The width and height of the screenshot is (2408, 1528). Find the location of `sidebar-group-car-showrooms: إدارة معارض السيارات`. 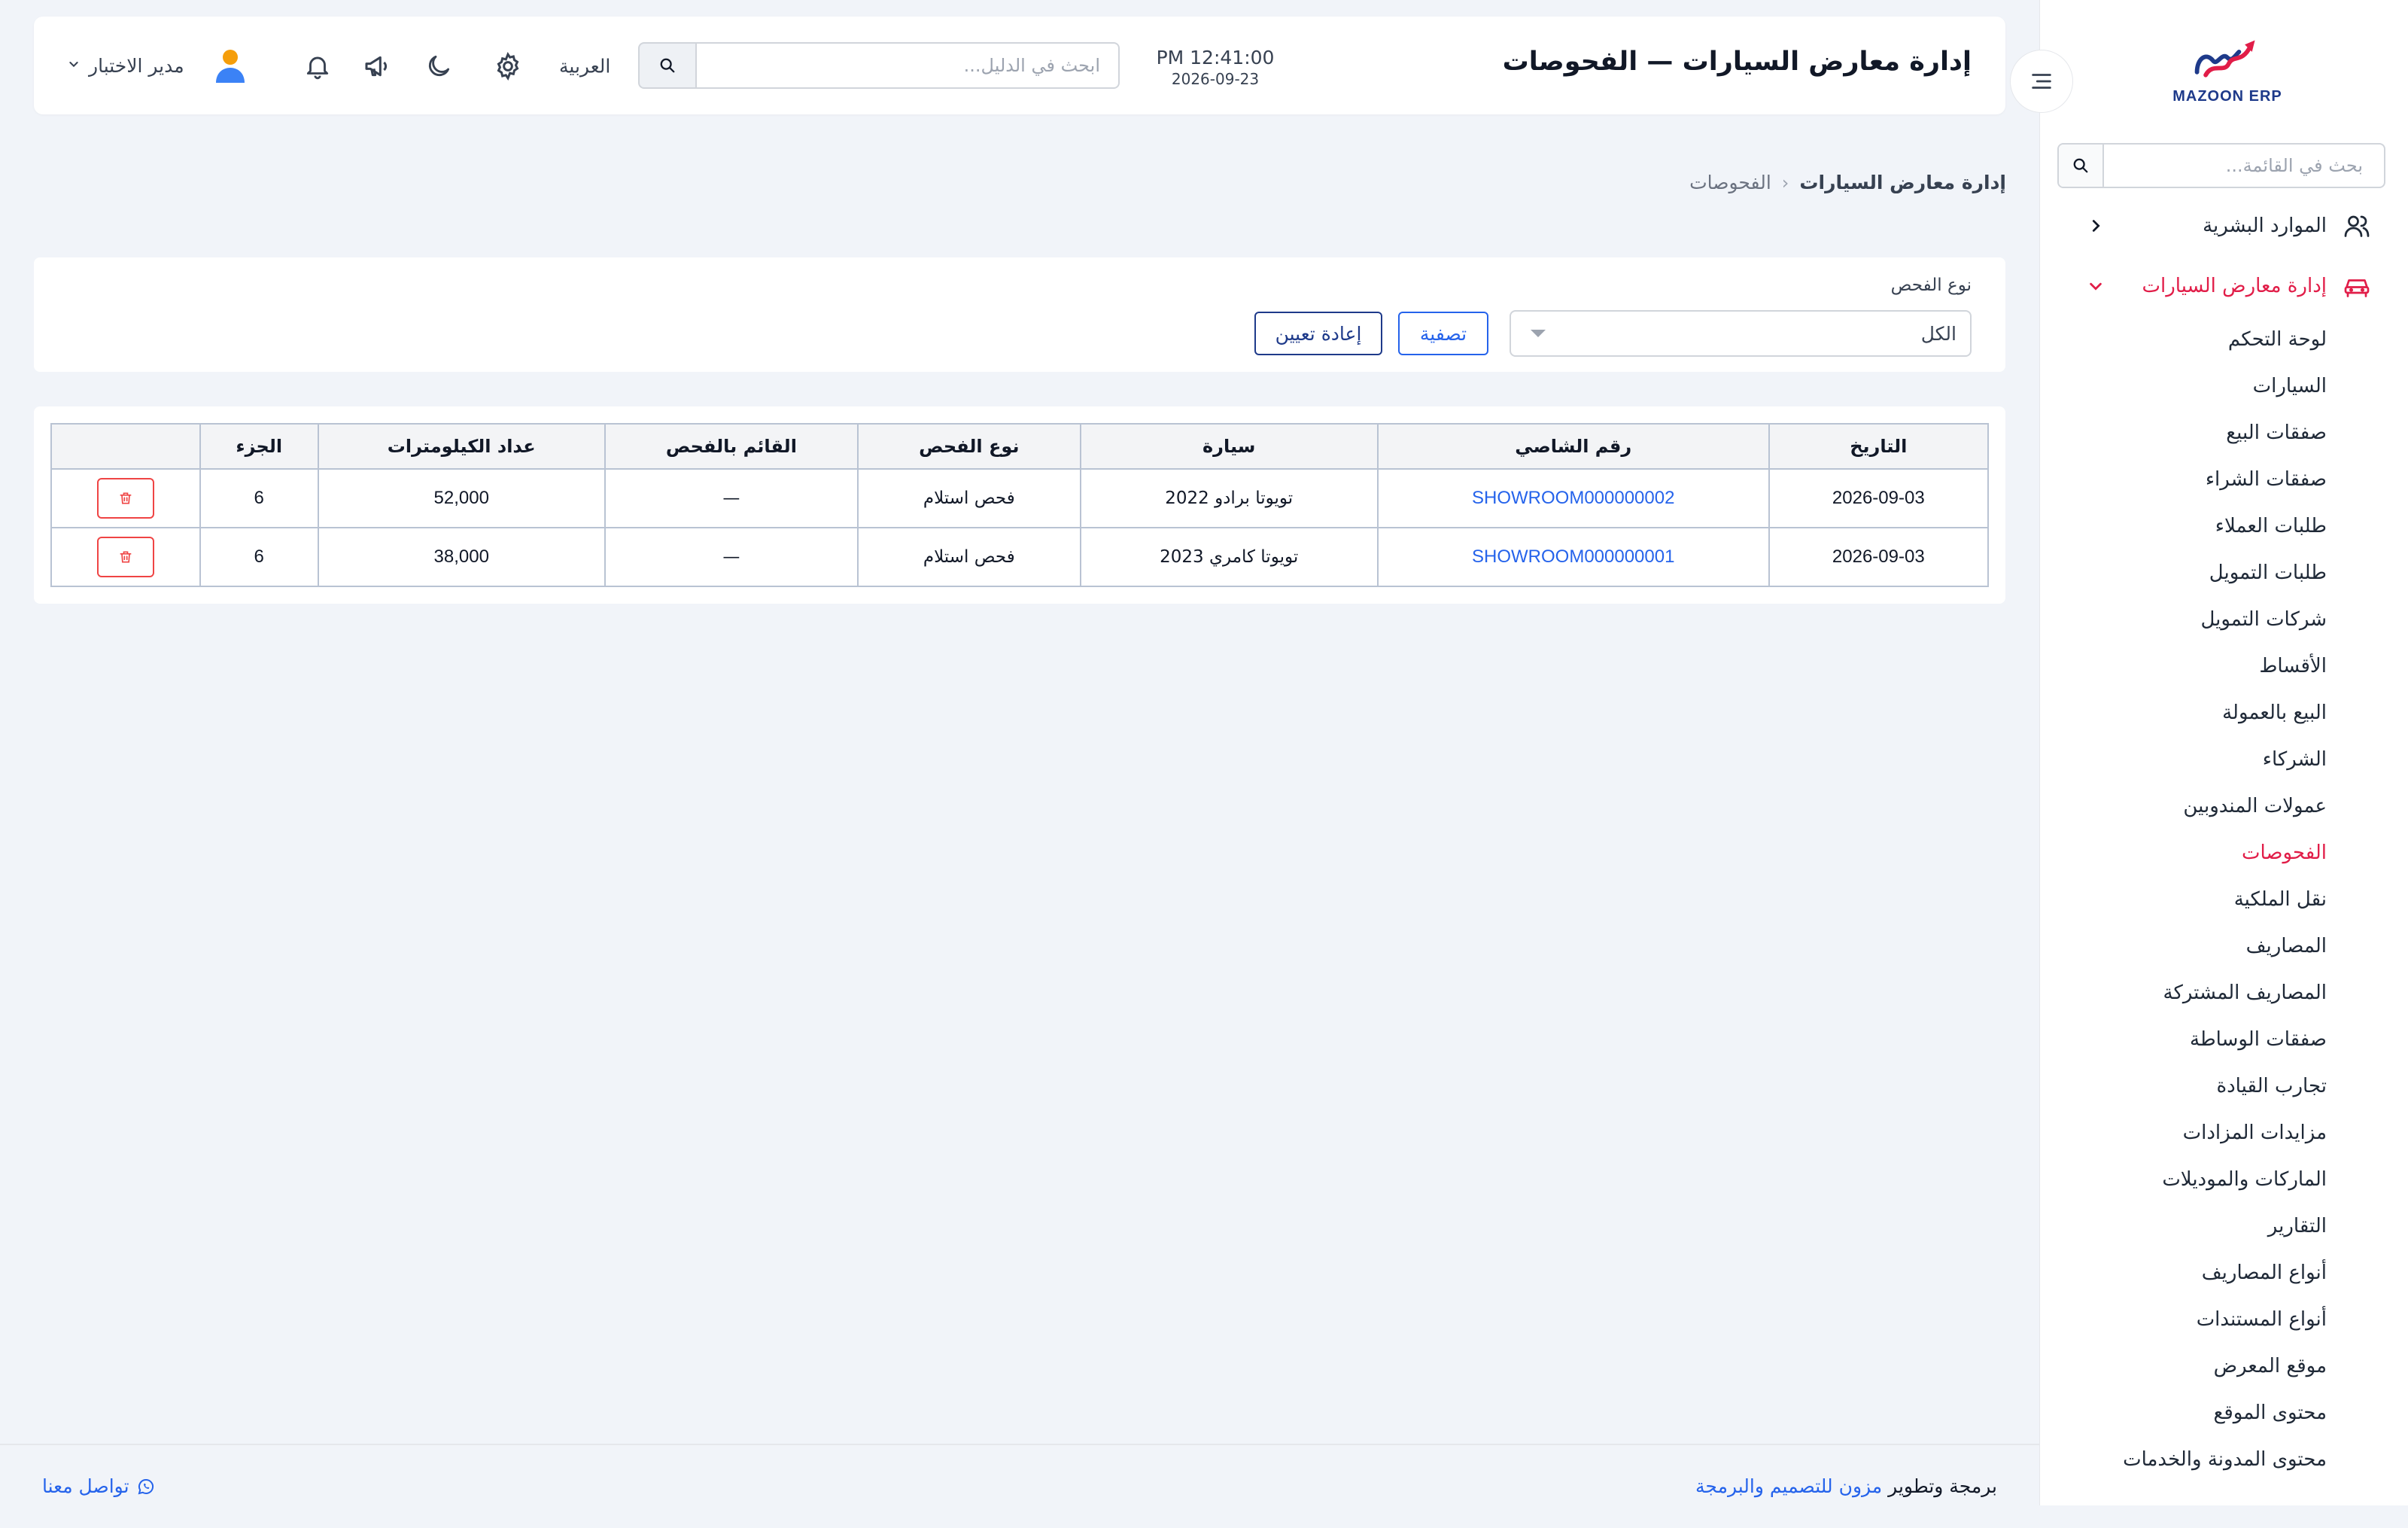

sidebar-group-car-showrooms: إدارة معارض السيارات is located at coordinates (2223, 286).